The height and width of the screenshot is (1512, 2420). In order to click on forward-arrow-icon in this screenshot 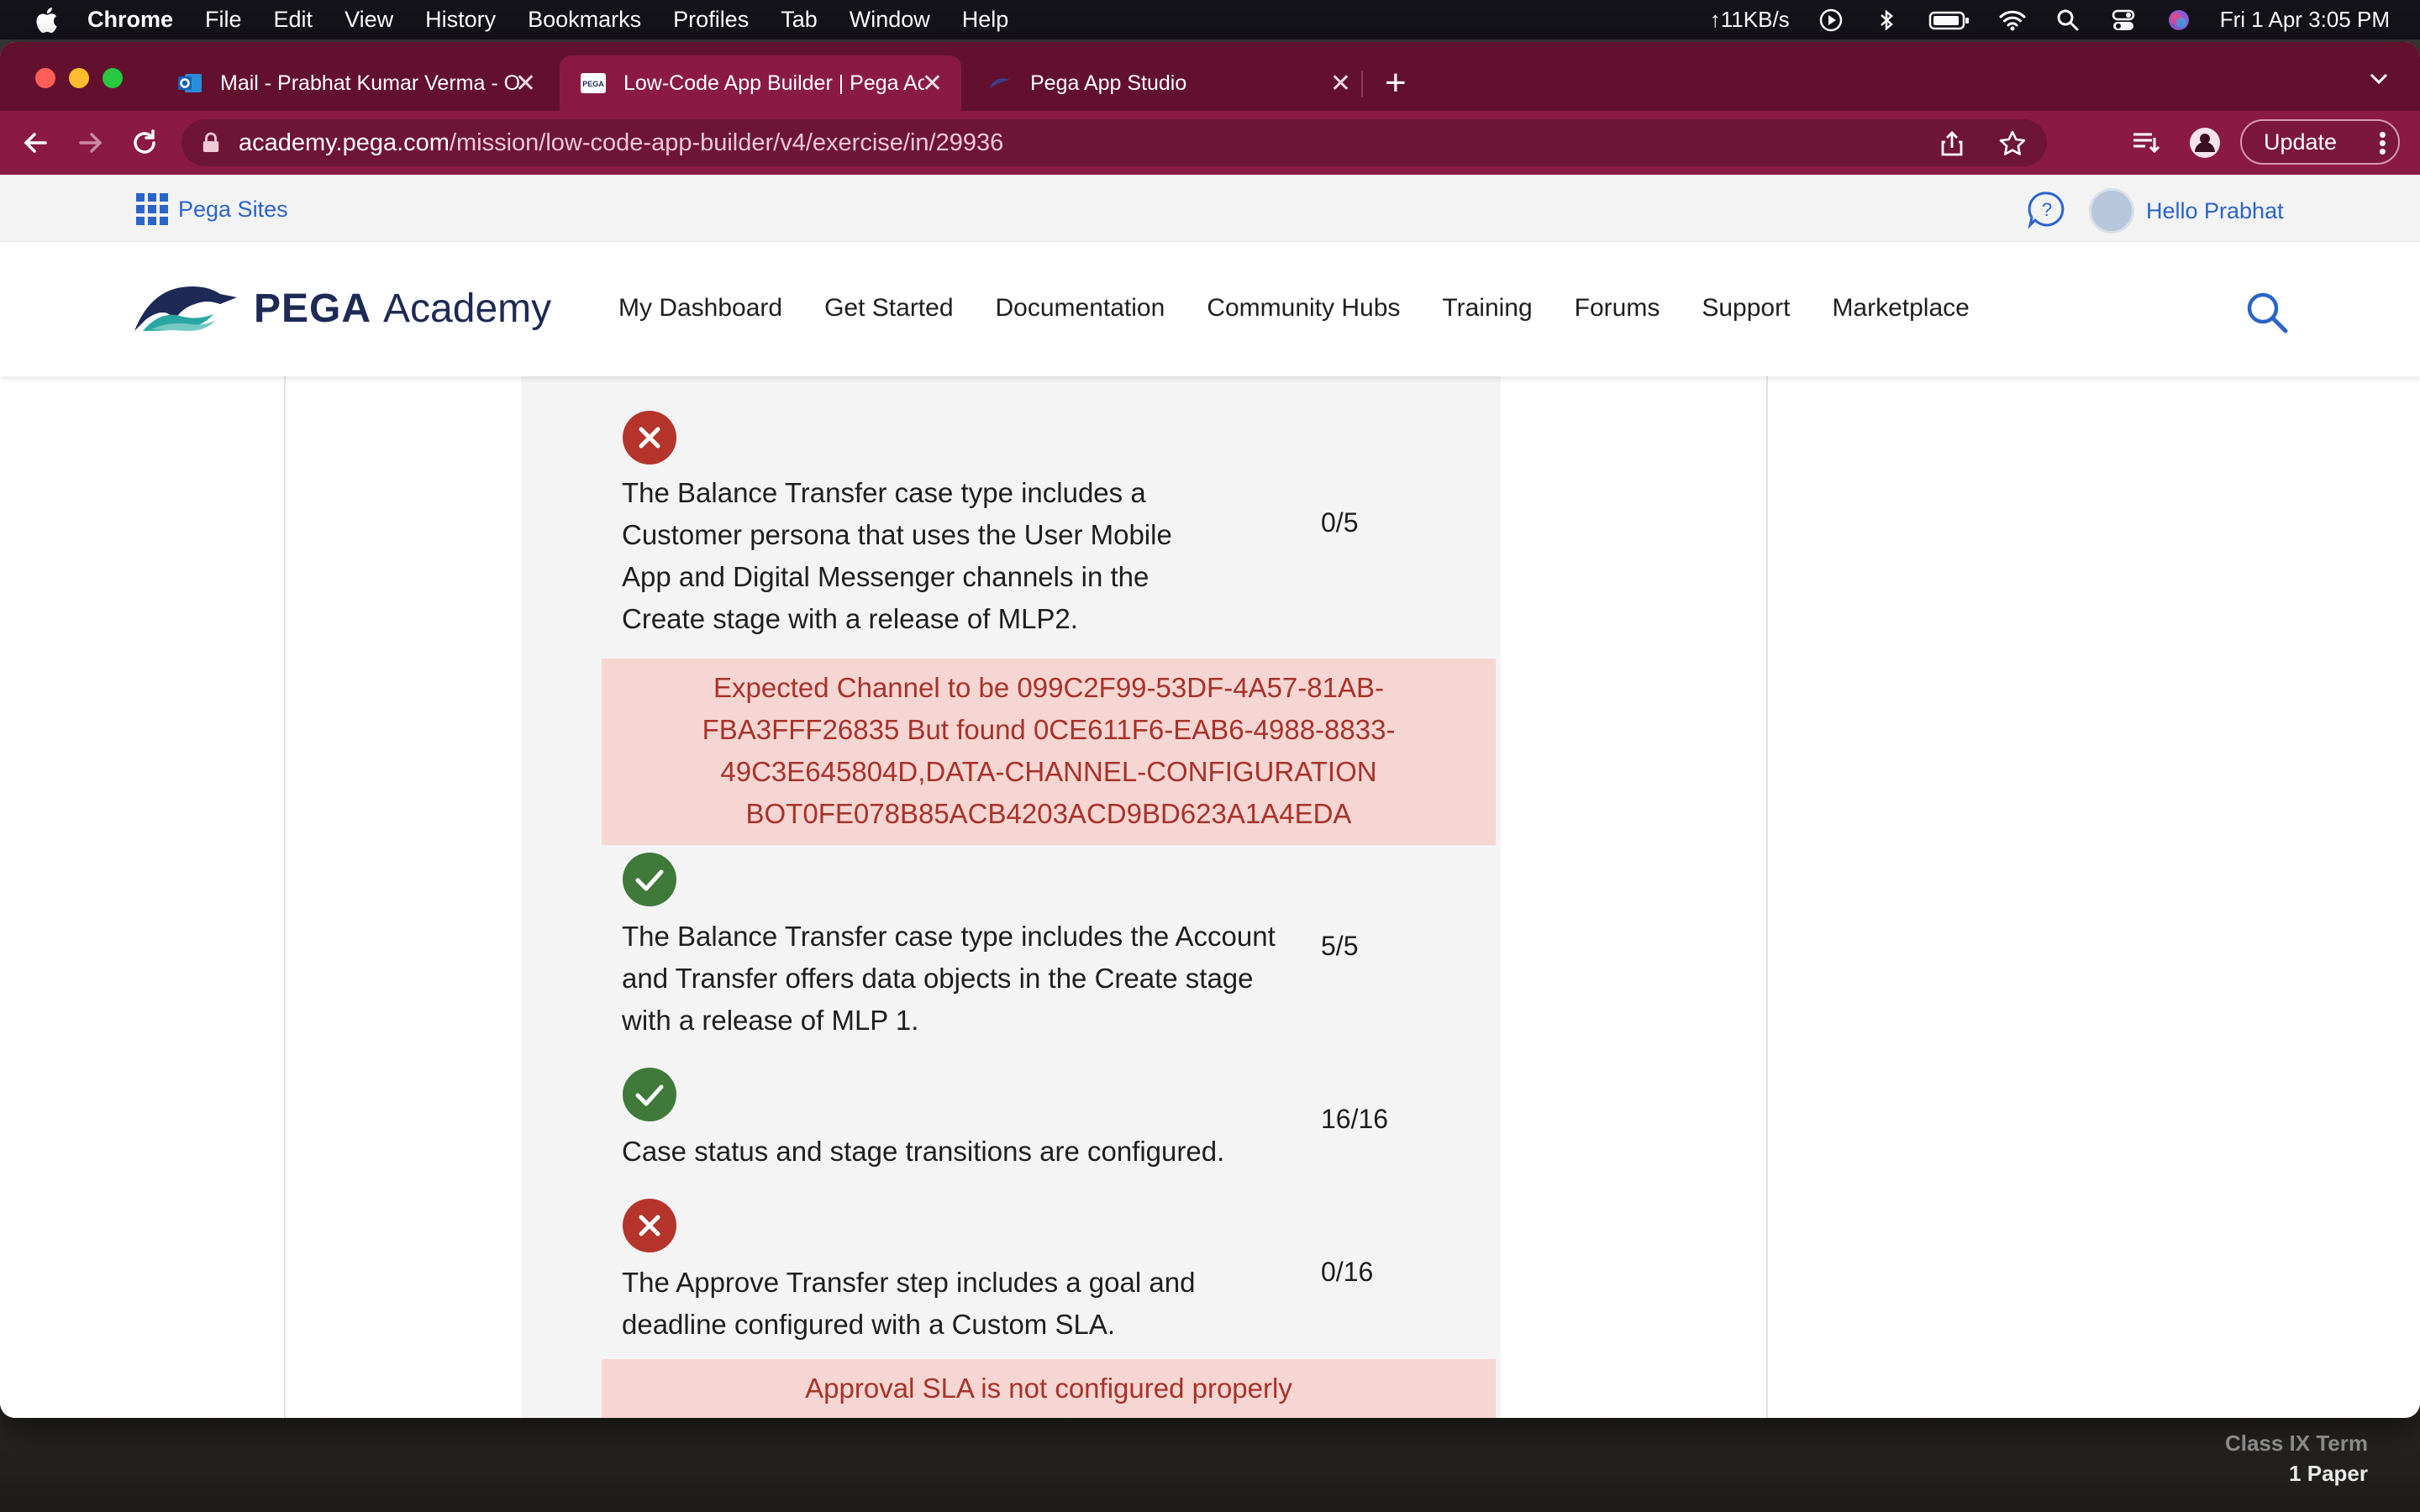, I will do `click(91, 143)`.